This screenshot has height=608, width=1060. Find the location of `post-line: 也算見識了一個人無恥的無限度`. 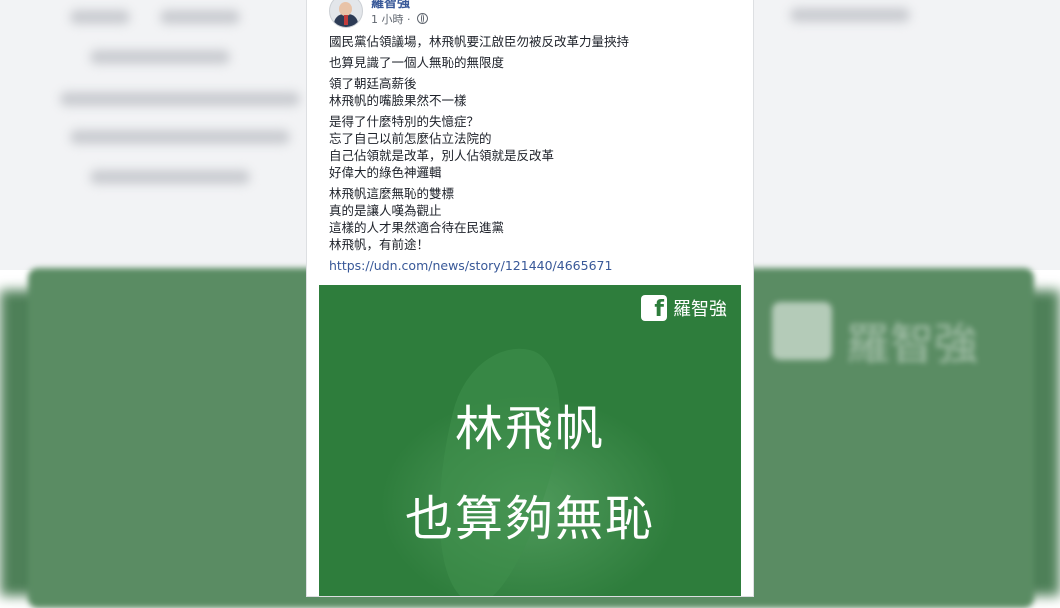

post-line: 也算見識了一個人無恥的無限度 is located at coordinates (417, 62).